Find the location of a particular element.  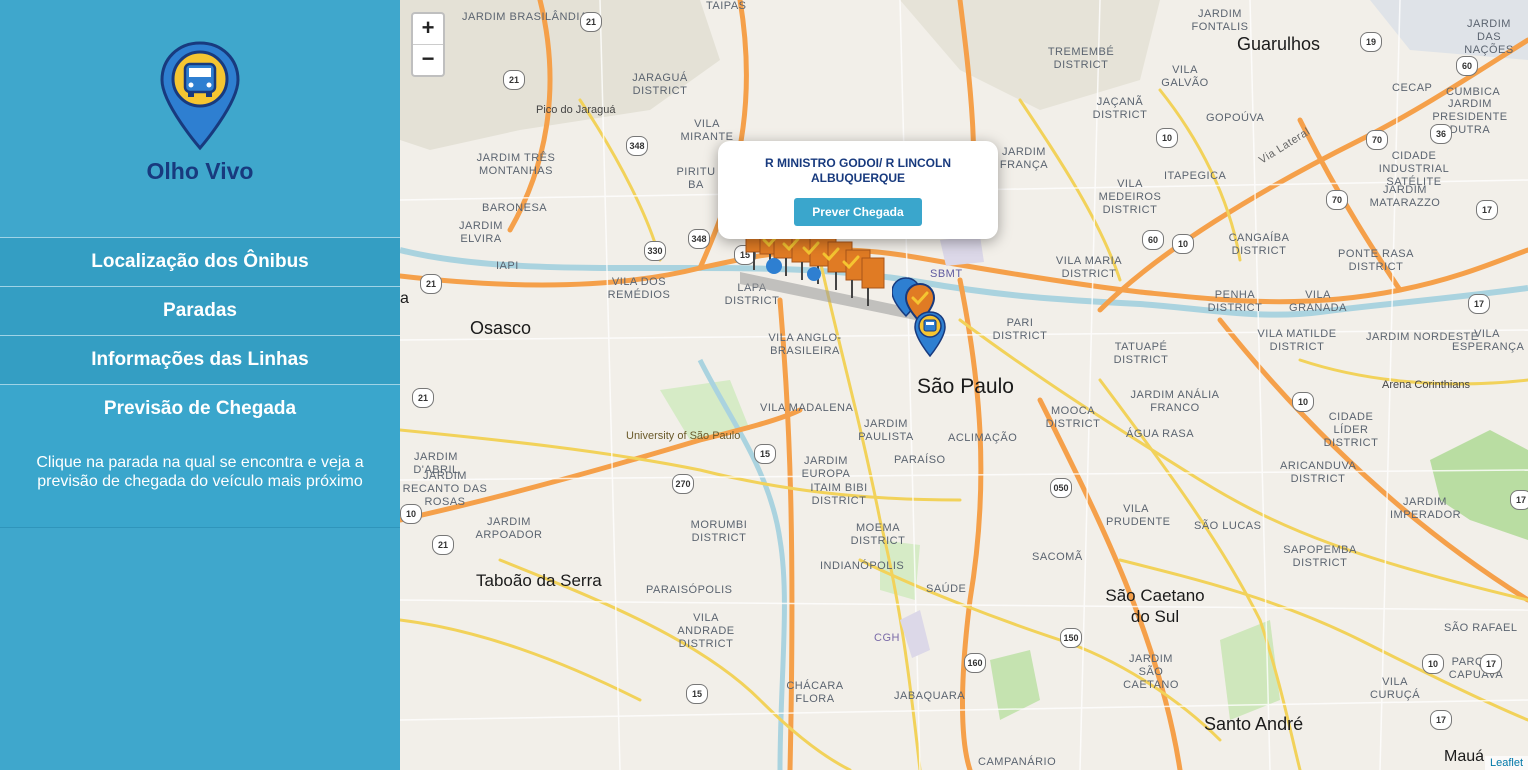

map-label: Pico do Jaraguá is located at coordinates (576, 110).